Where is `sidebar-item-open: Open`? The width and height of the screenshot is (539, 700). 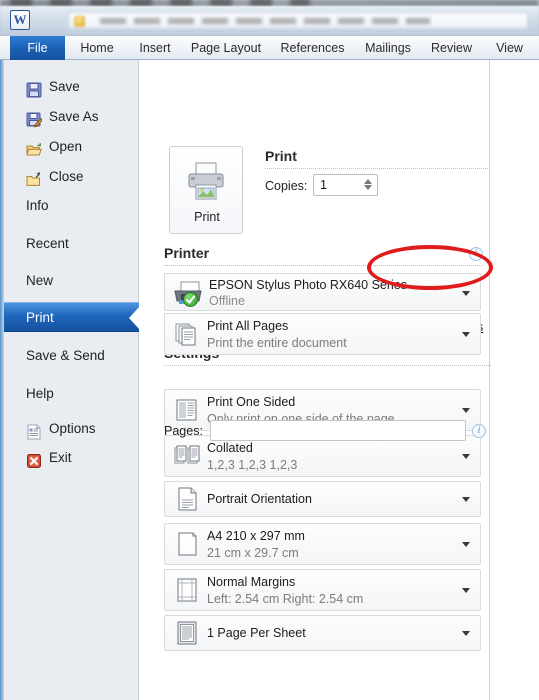 sidebar-item-open: Open is located at coordinates (71, 147).